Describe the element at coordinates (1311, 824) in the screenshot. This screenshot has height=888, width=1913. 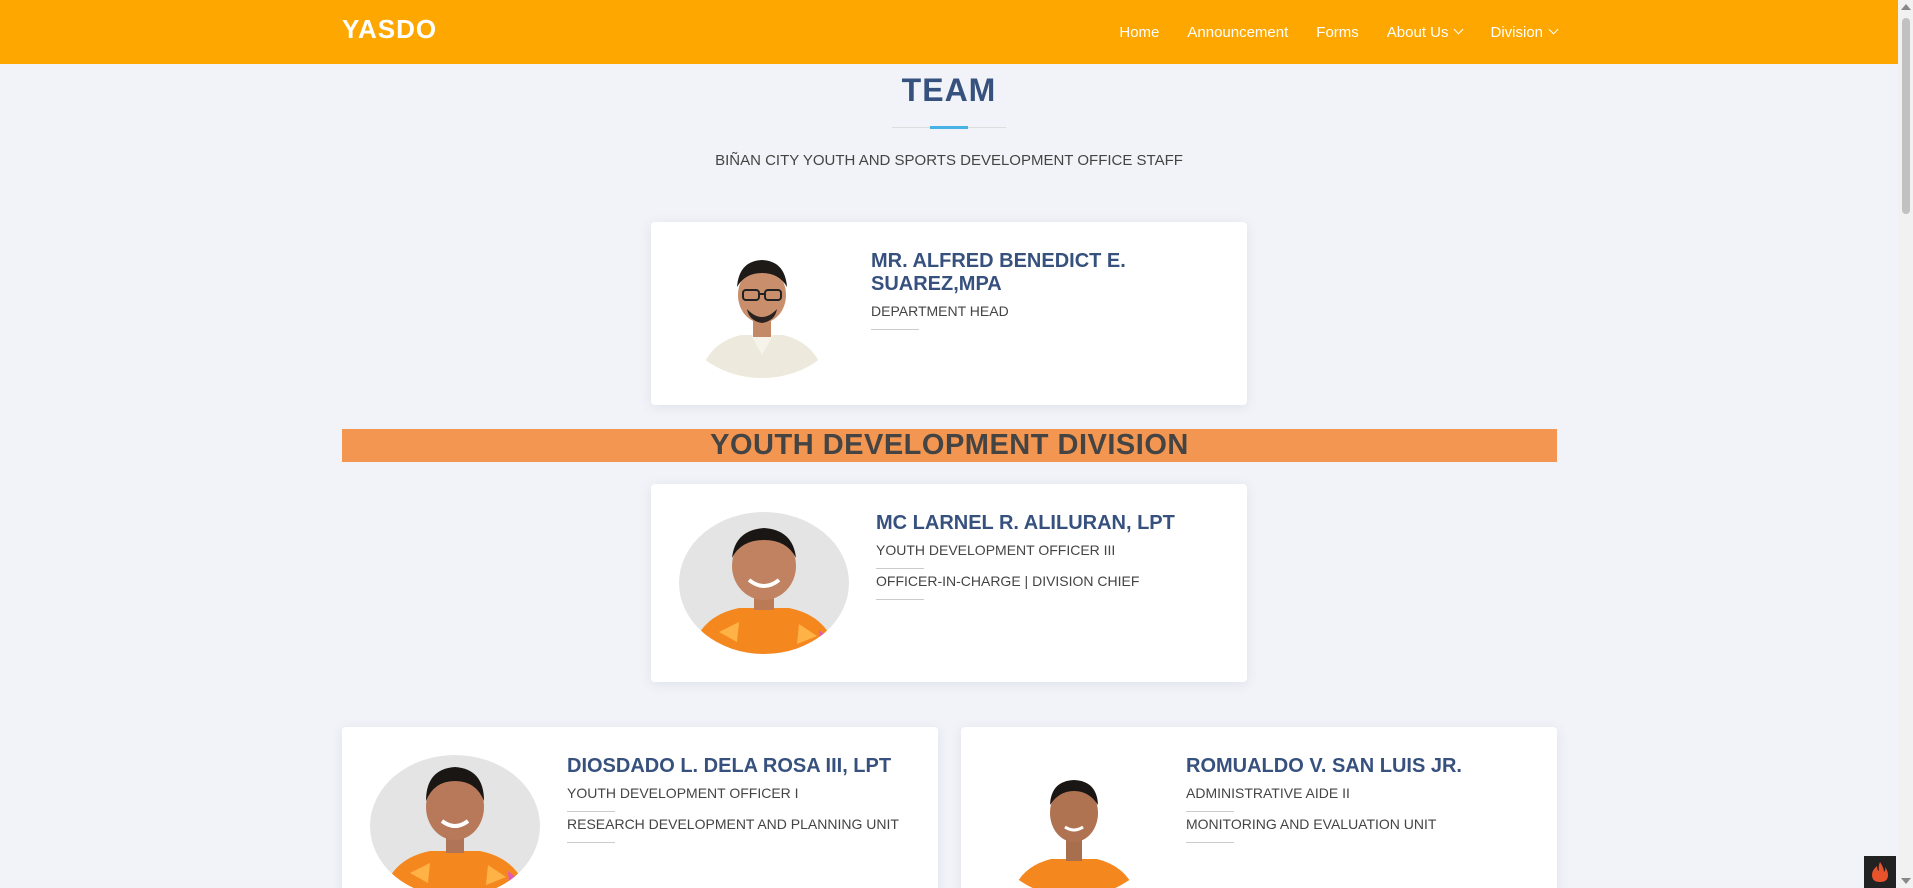
I see `member-unit: MONITORING AND EVALUATION UNIT` at that location.